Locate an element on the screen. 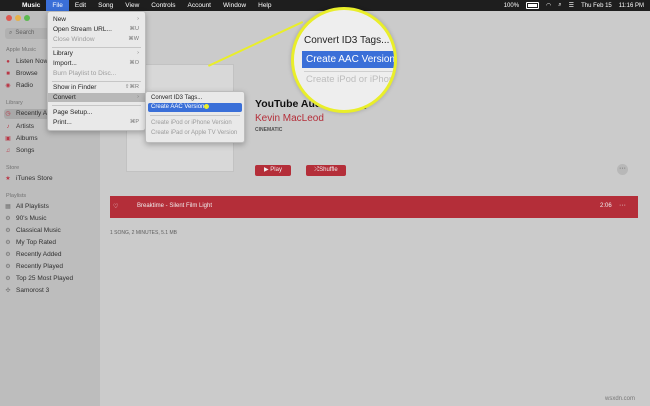 The height and width of the screenshot is (406, 650). zoom-separator is located at coordinates (349, 71).